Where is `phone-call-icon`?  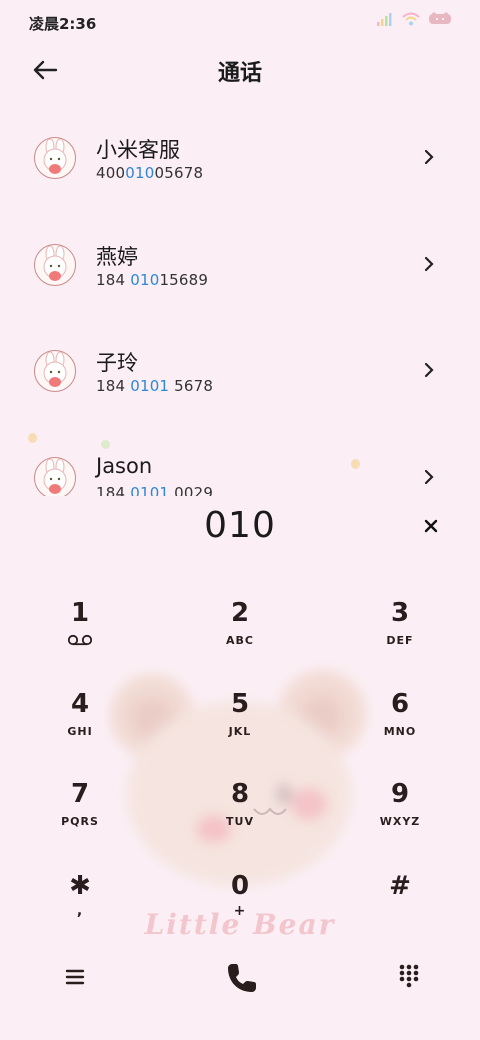 phone-call-icon is located at coordinates (242, 978).